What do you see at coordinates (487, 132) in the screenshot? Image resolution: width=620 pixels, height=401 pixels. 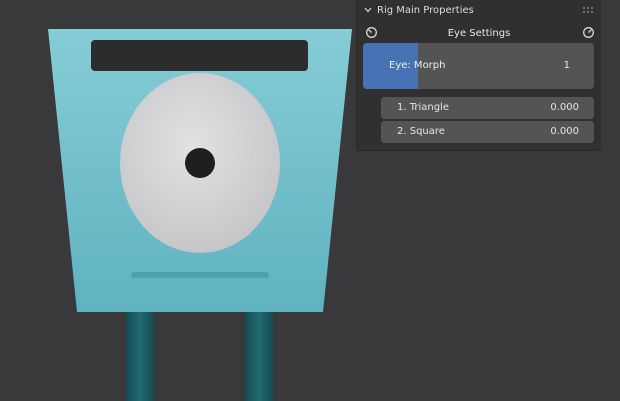 I see `square-field: 2. Square 0.000` at bounding box center [487, 132].